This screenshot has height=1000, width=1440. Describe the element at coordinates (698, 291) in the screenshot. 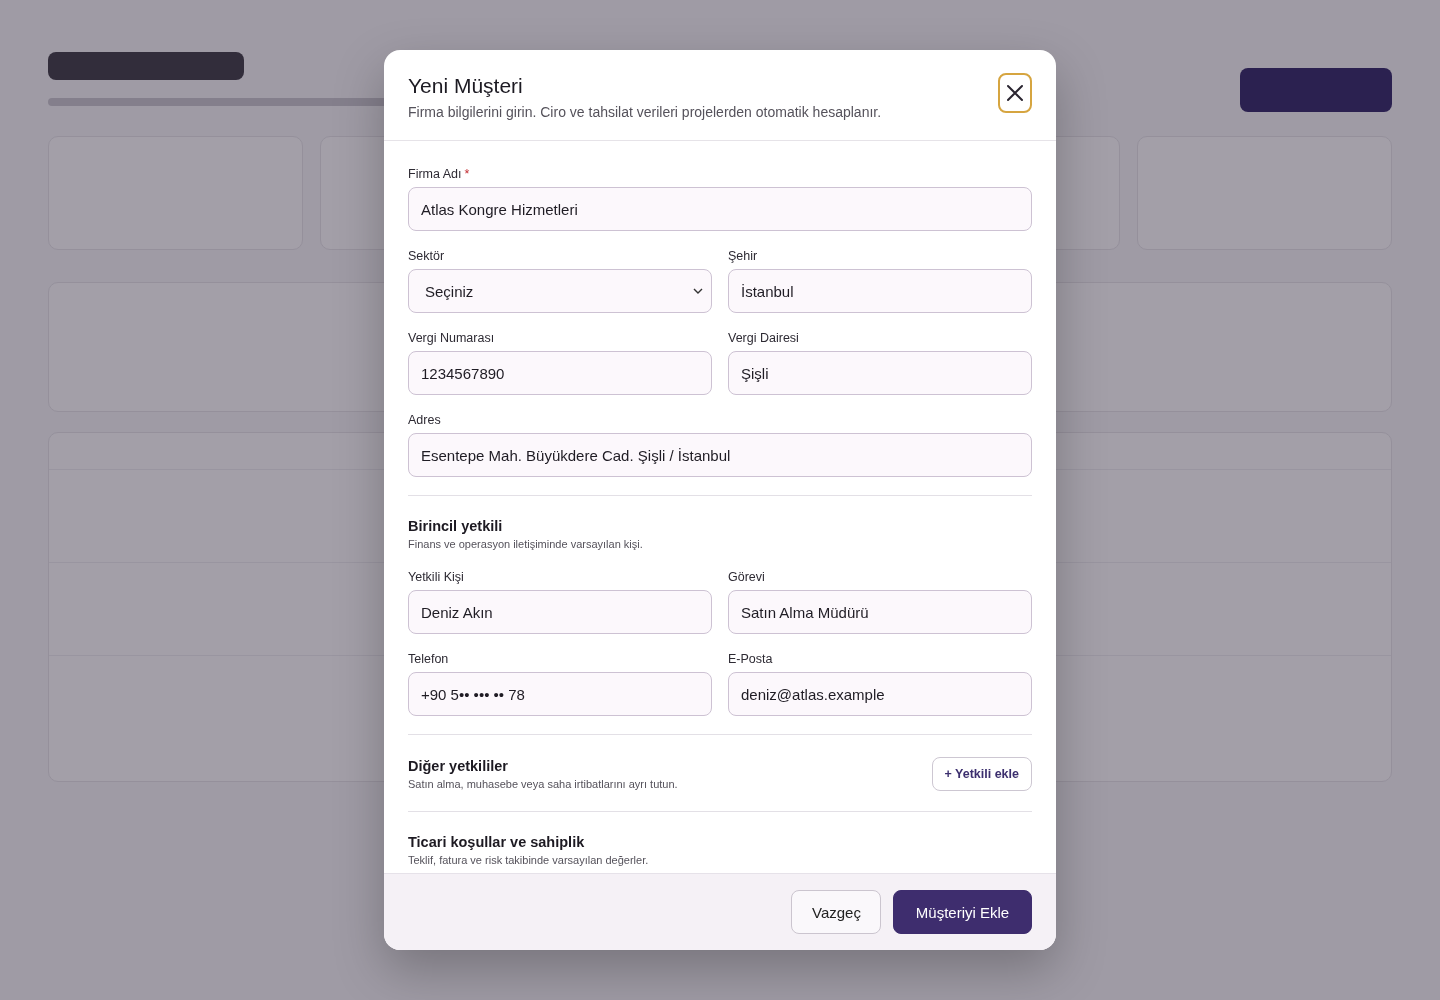

I see `chevron-down-icon` at that location.